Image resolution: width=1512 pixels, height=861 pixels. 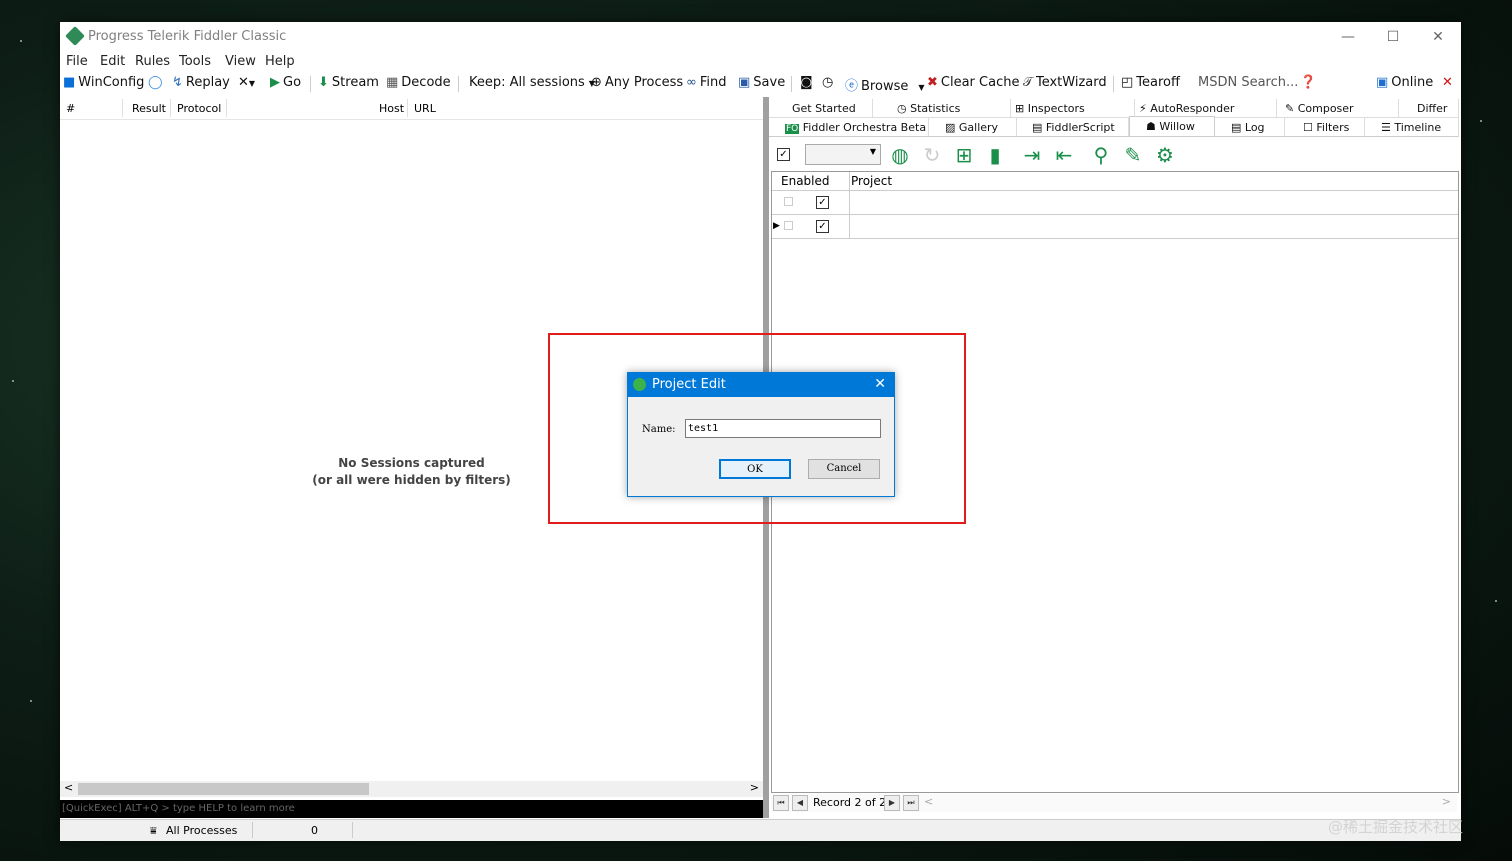 What do you see at coordinates (849, 127) in the screenshot?
I see `tab-fiddler-orchestra: FO Fiddler Orchestra Beta` at bounding box center [849, 127].